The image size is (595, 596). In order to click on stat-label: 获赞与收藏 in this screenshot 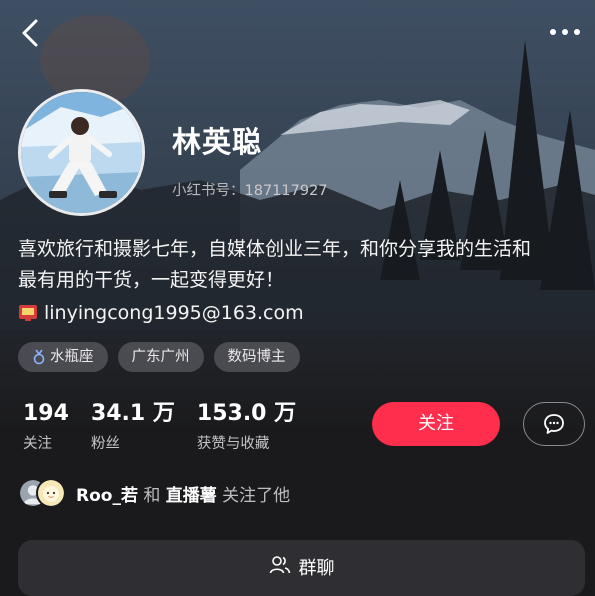, I will do `click(233, 444)`.